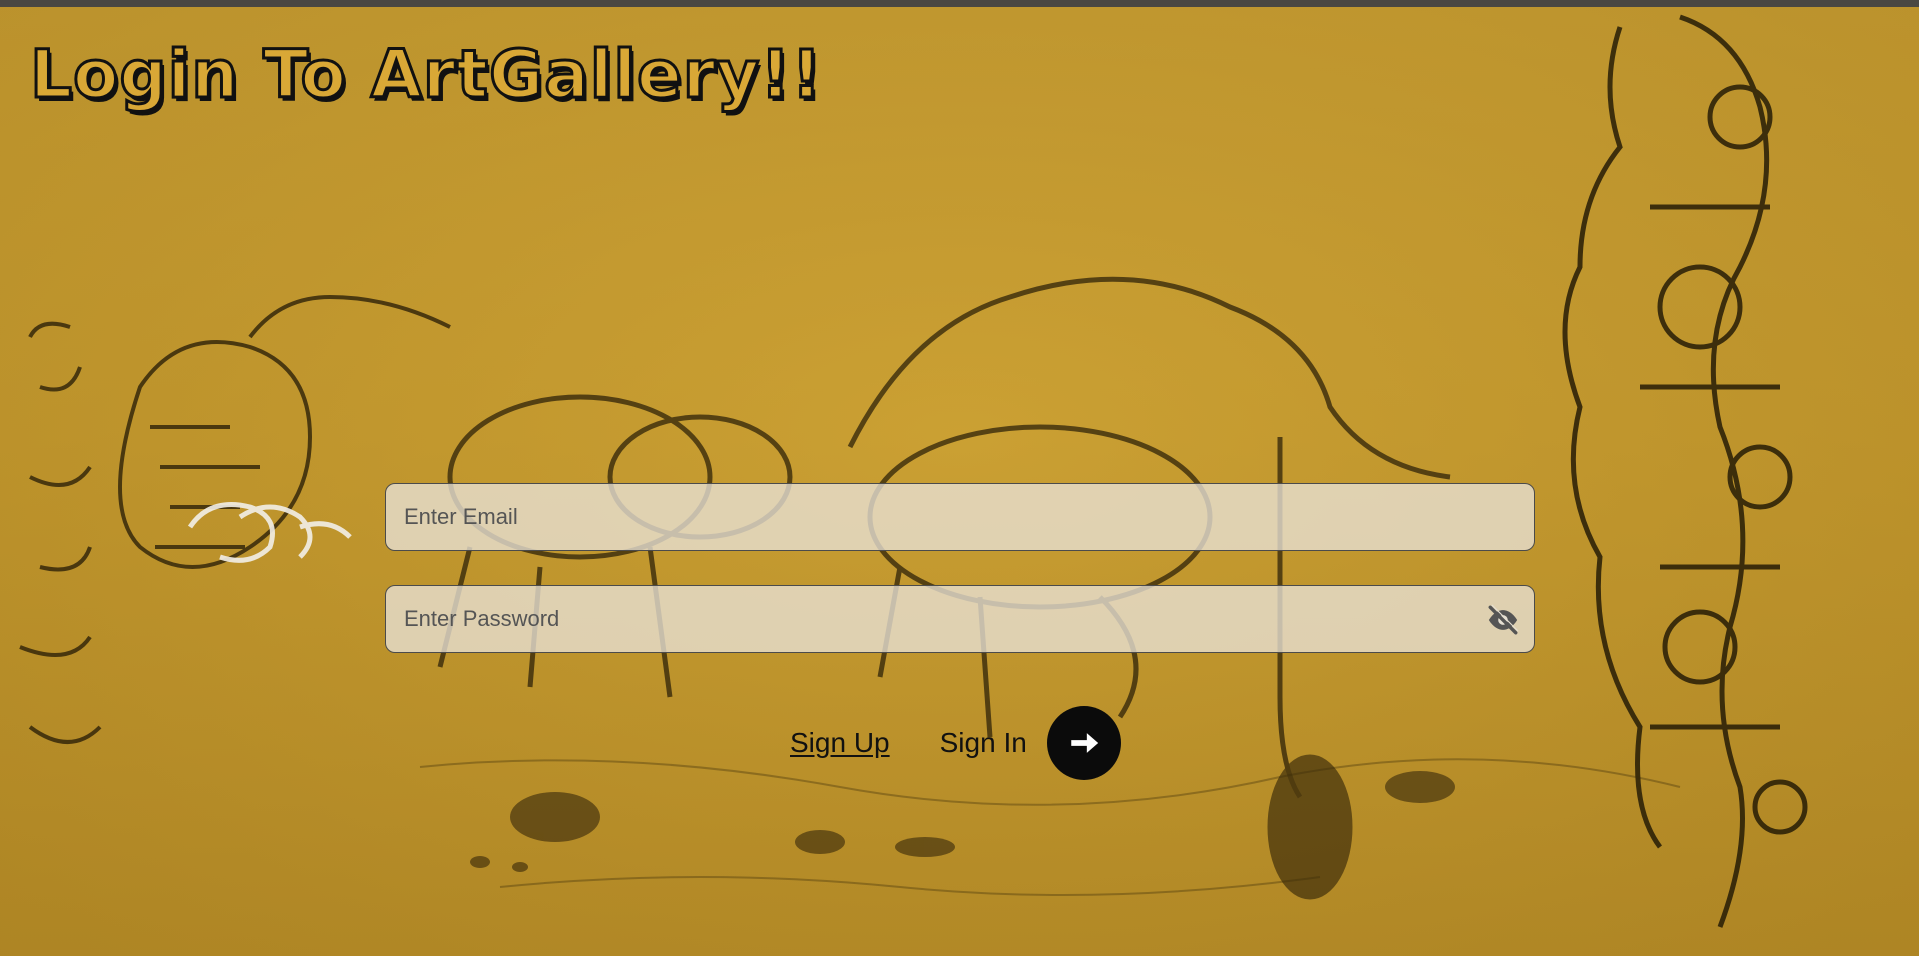 The width and height of the screenshot is (1919, 956). I want to click on browser-top-strip, so click(959, 3).